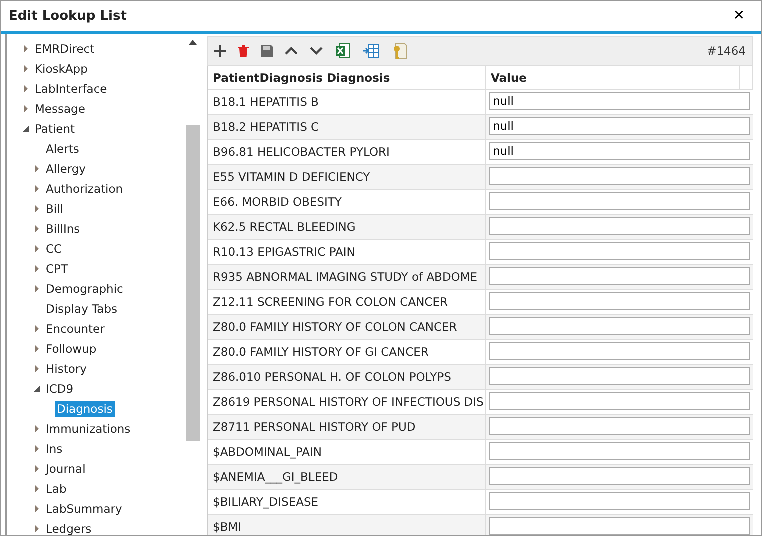 This screenshot has width=762, height=536. I want to click on tree-item: History, so click(66, 369).